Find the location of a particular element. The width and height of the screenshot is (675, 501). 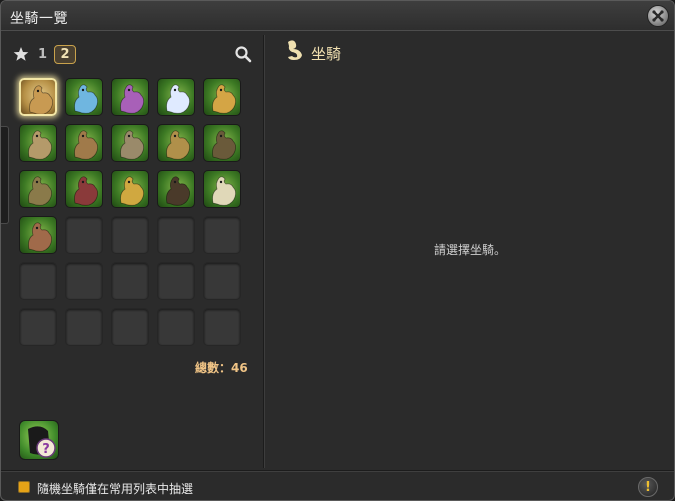

footer-divider is located at coordinates (337, 471).